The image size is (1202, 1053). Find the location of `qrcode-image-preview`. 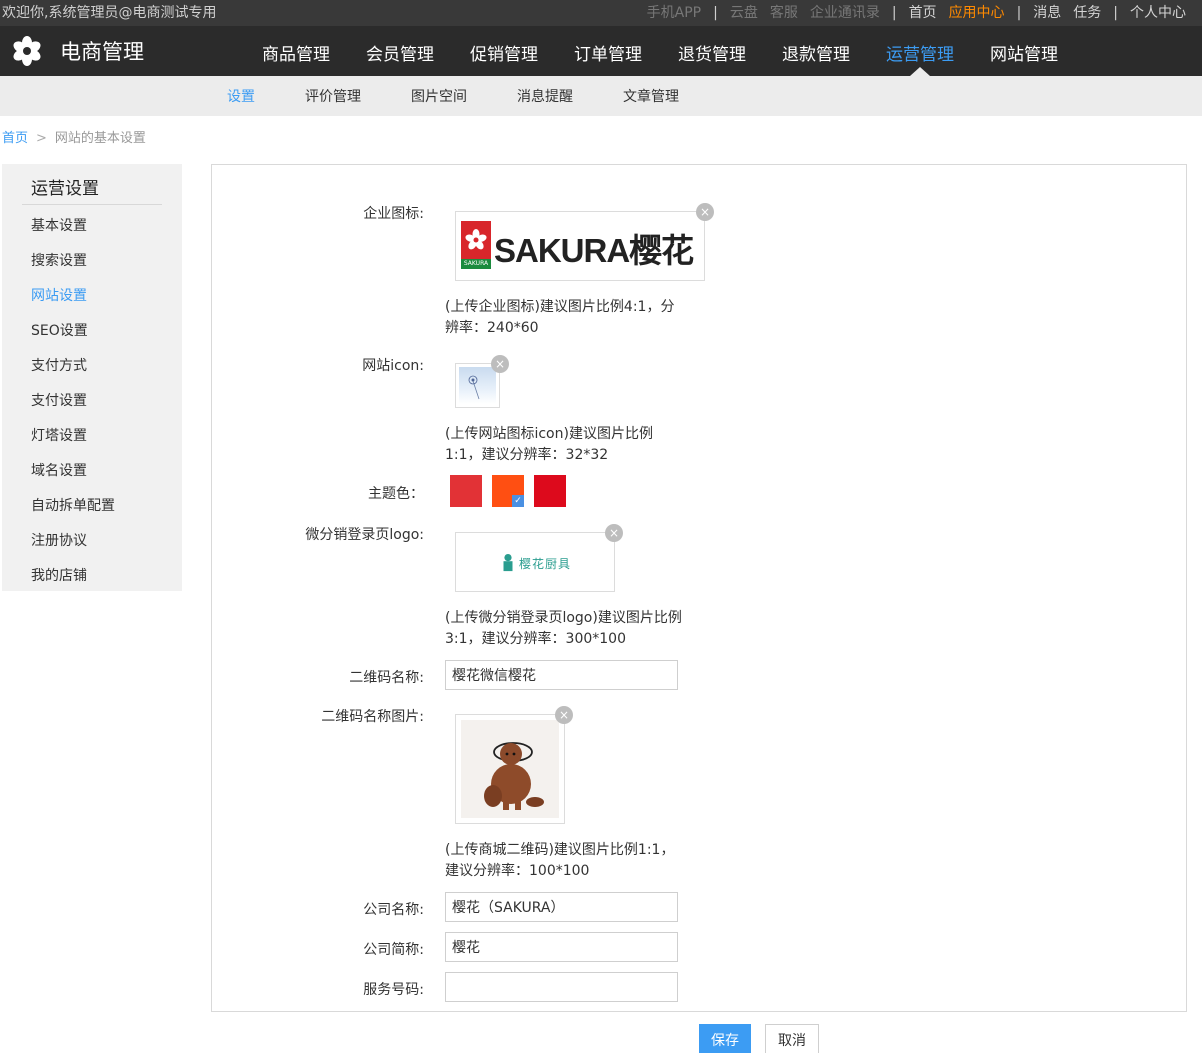

qrcode-image-preview is located at coordinates (510, 769).